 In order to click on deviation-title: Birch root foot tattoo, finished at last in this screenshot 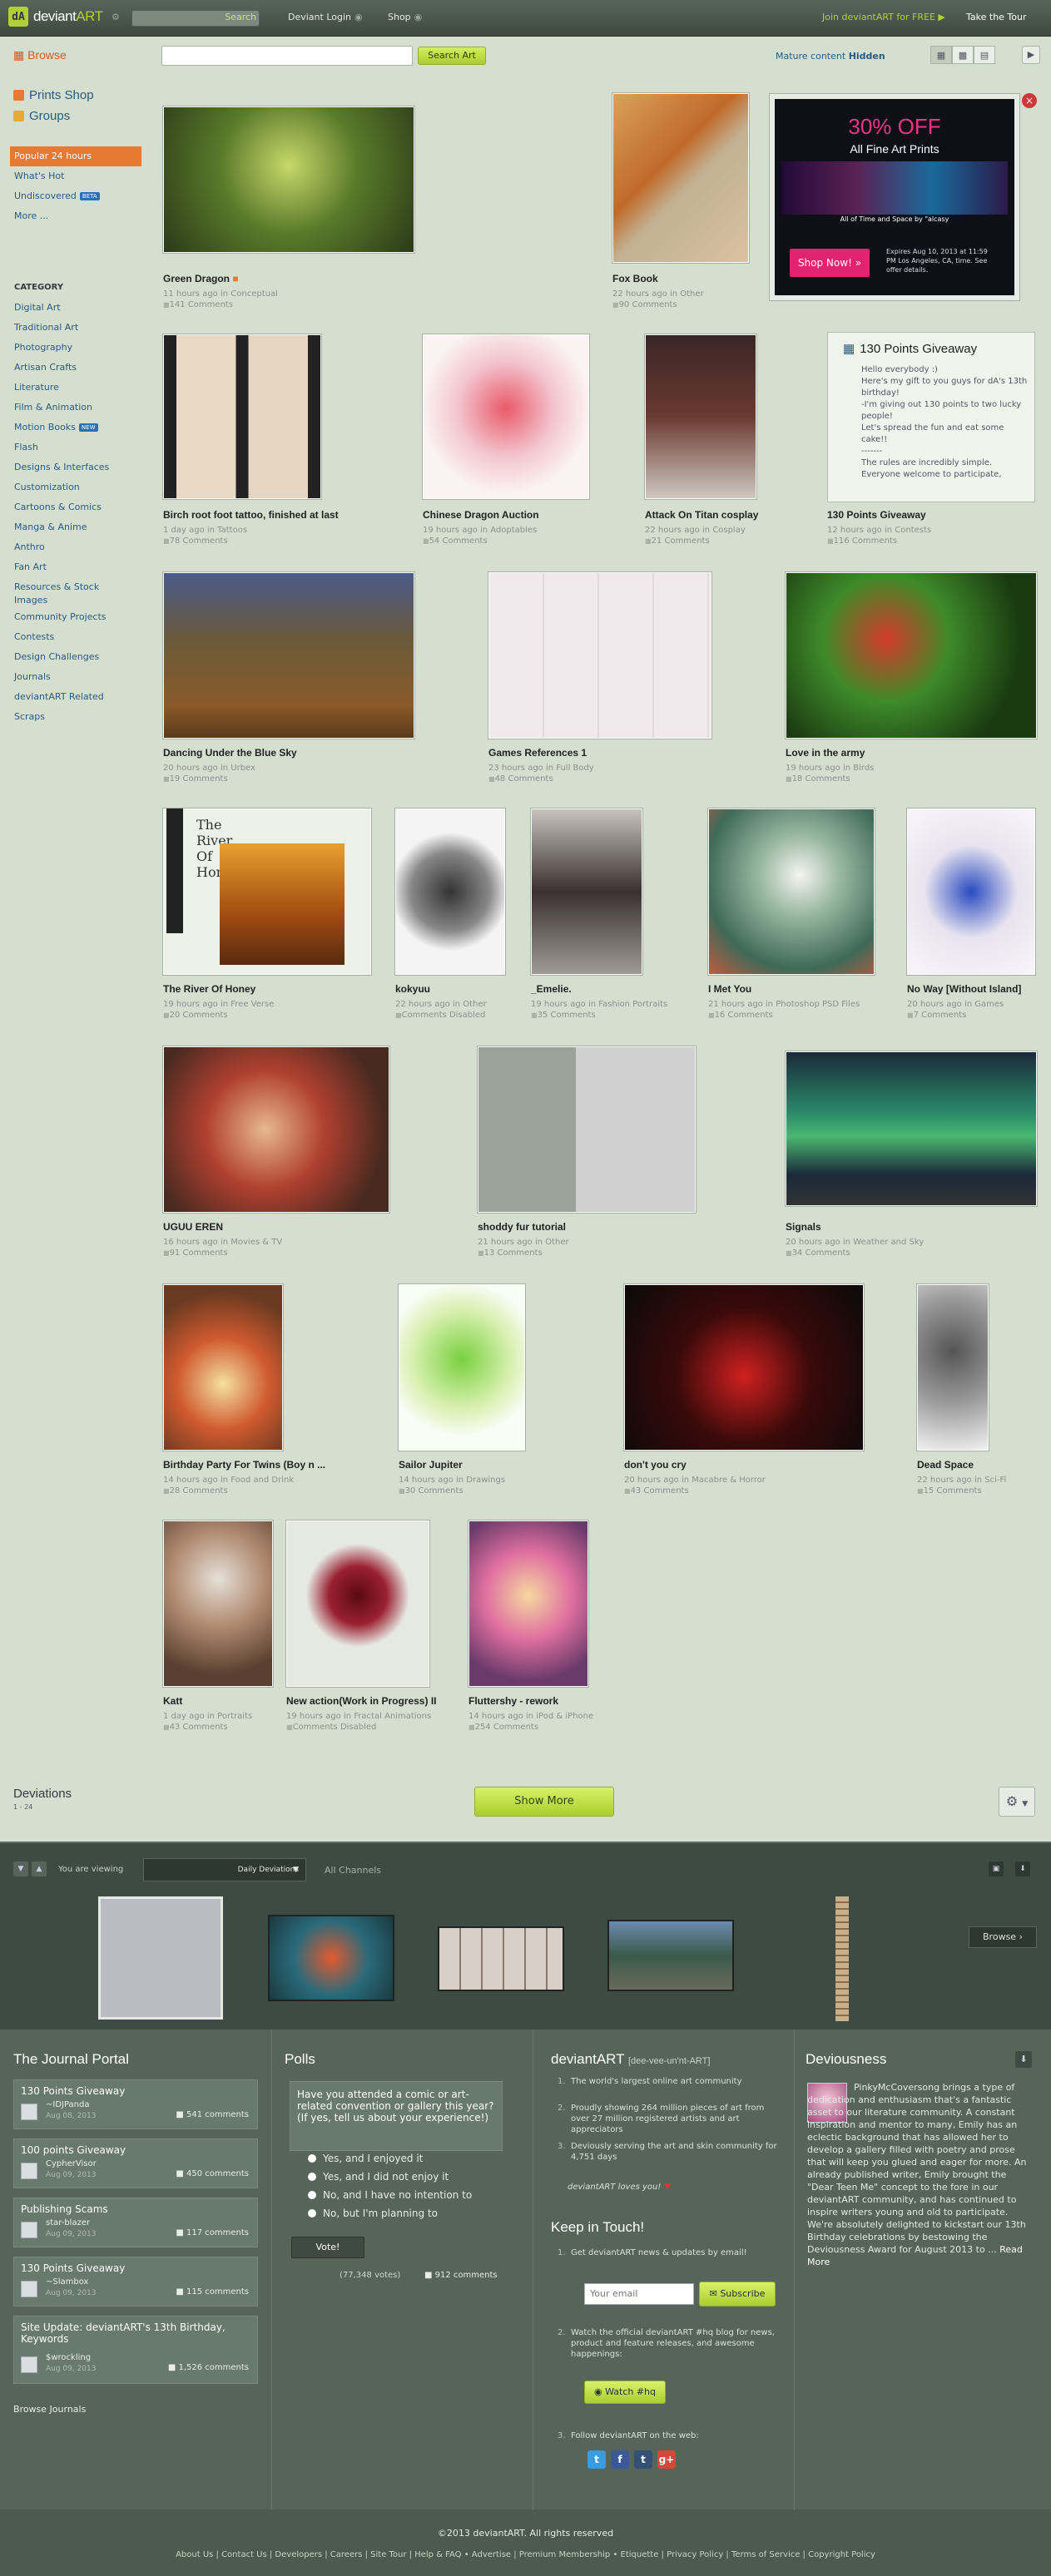, I will do `click(251, 515)`.